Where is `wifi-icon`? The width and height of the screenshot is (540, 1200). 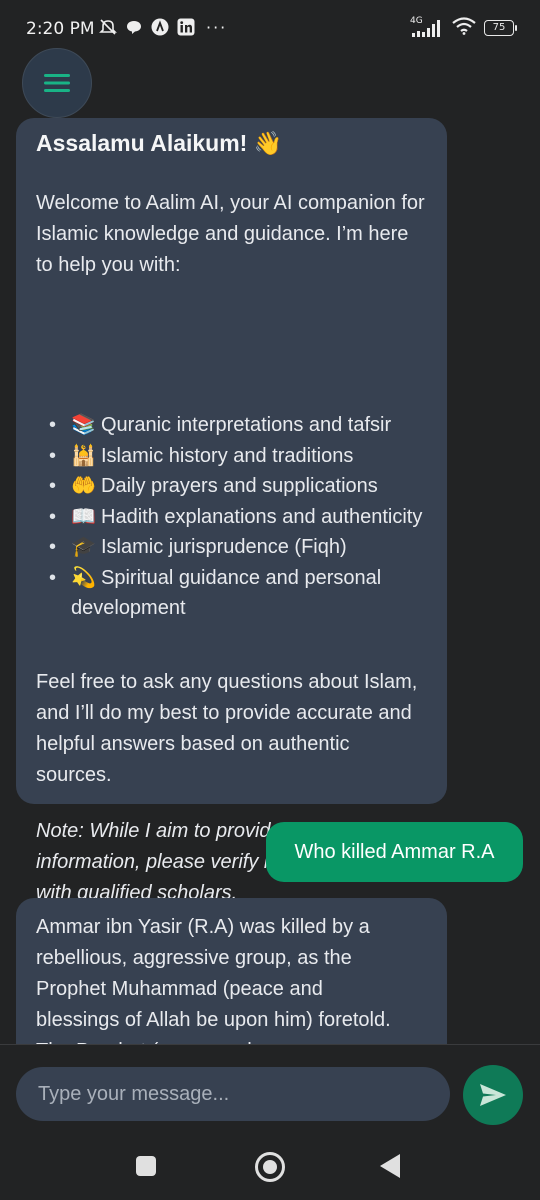 wifi-icon is located at coordinates (464, 28).